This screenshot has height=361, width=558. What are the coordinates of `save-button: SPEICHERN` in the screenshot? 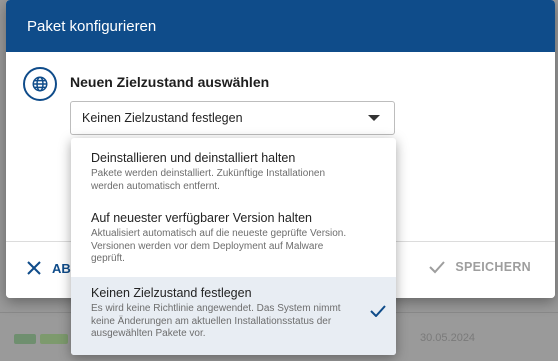 It's located at (479, 267).